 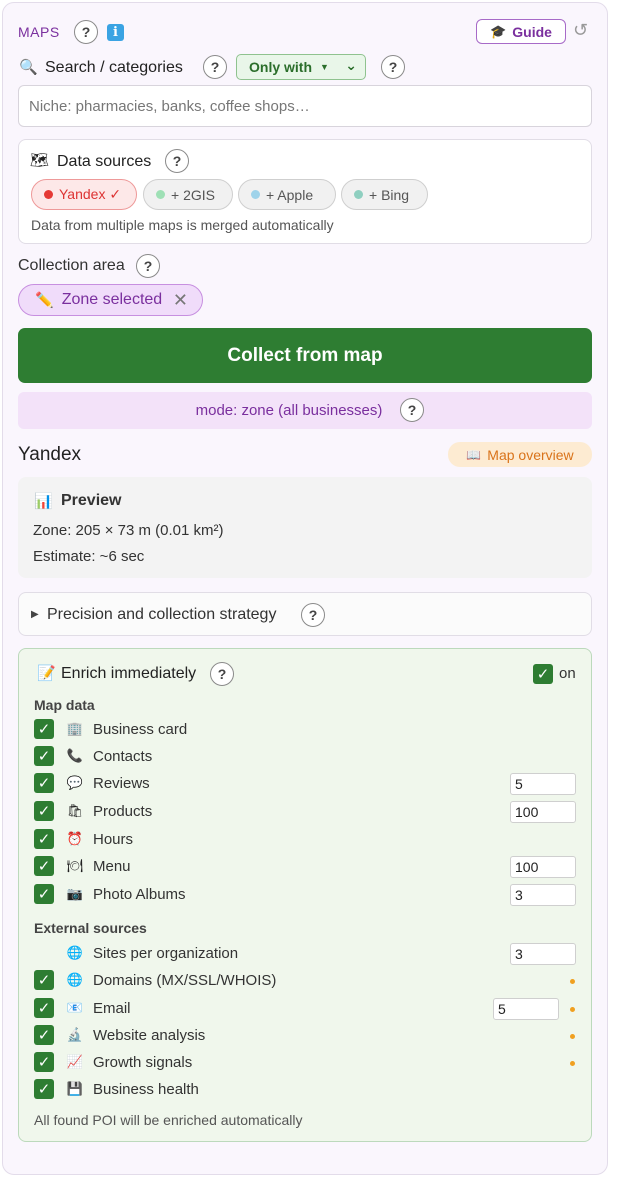 I want to click on help-icon: ?, so click(x=86, y=32).